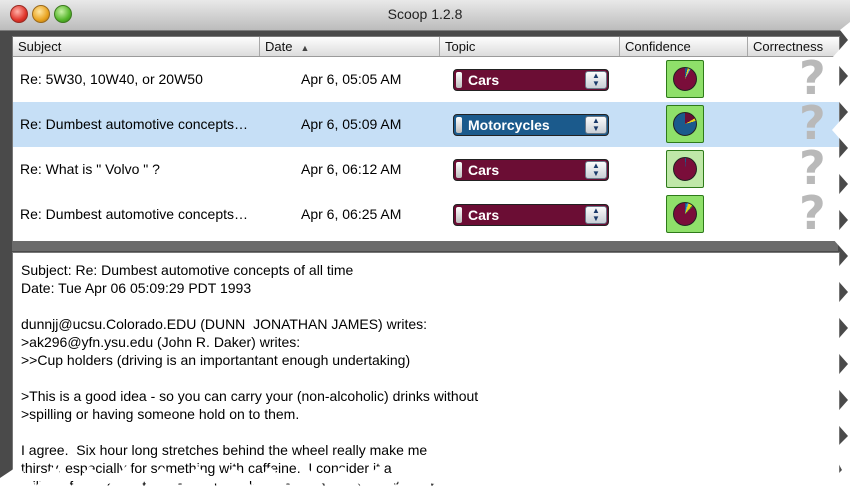  Describe the element at coordinates (351, 79) in the screenshot. I see `row-date: Apr 6, 05:05 AM` at that location.